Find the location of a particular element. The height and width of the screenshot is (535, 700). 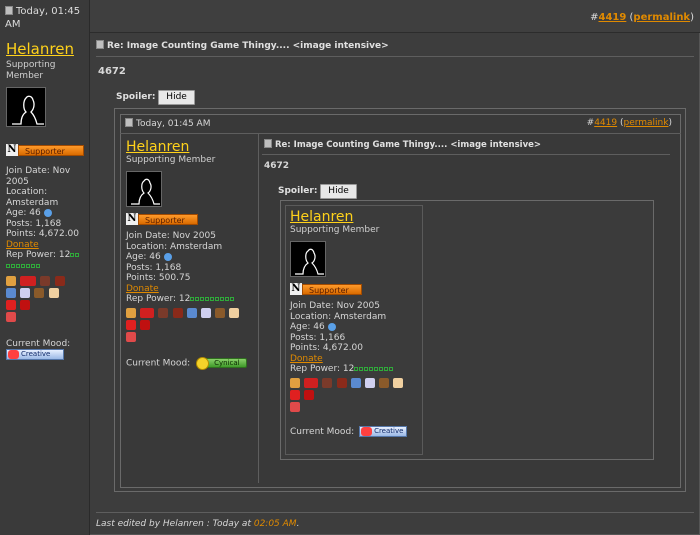

post-body-number: 4672 is located at coordinates (112, 71).